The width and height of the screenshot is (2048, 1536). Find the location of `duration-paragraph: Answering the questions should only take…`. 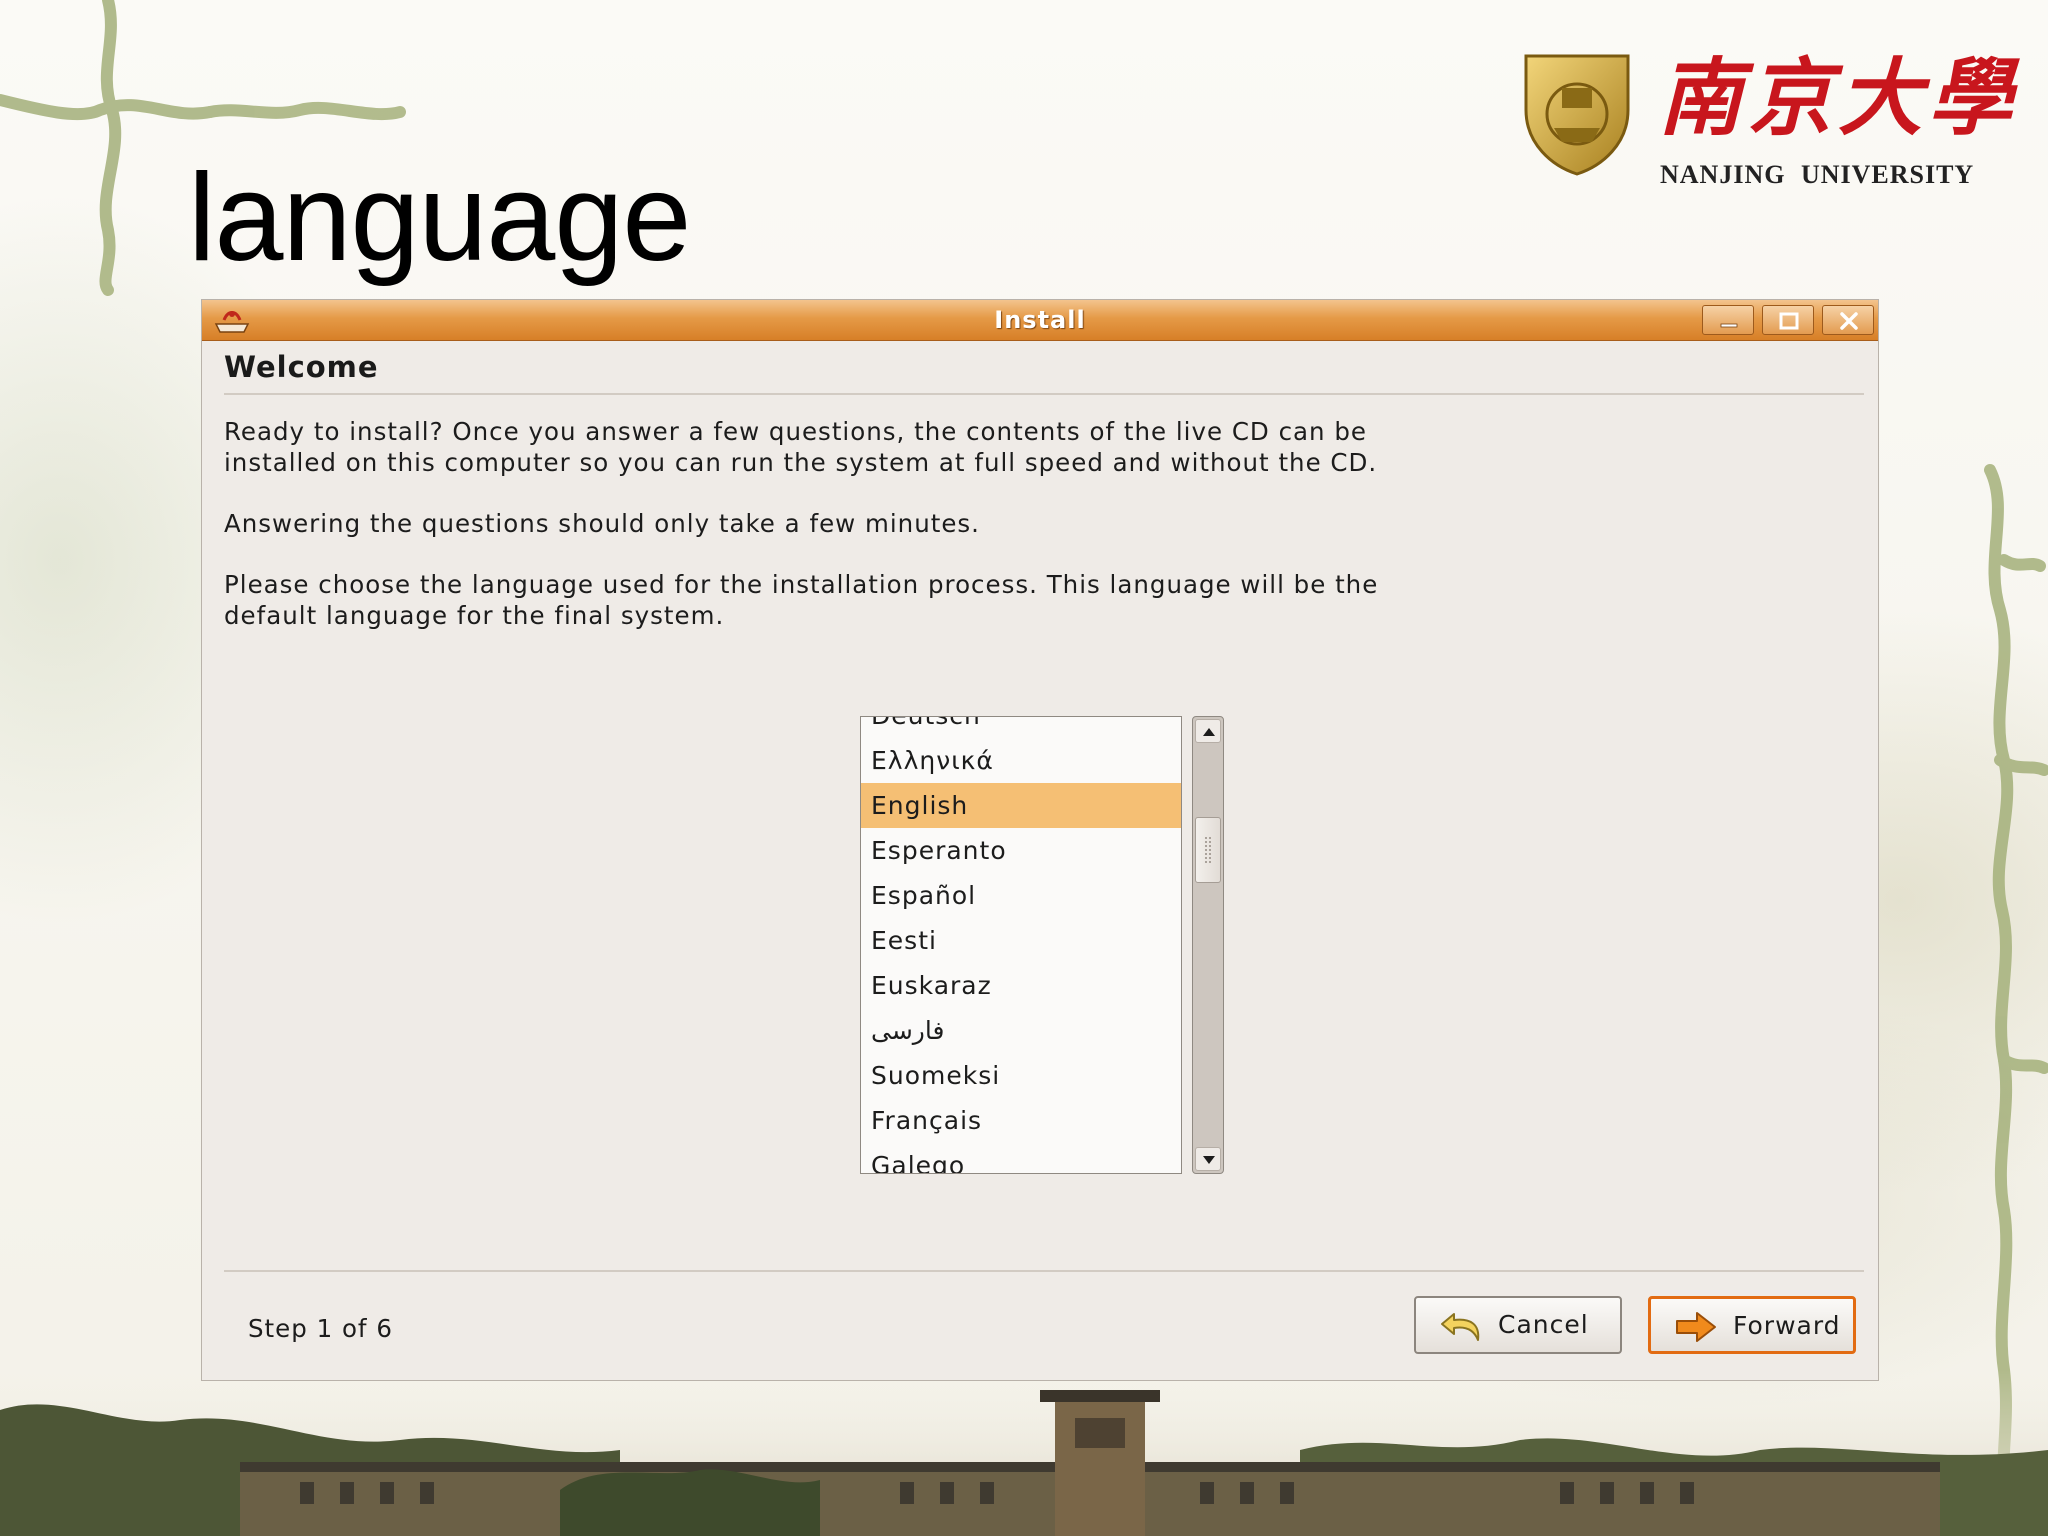

duration-paragraph: Answering the questions should only take… is located at coordinates (602, 523).